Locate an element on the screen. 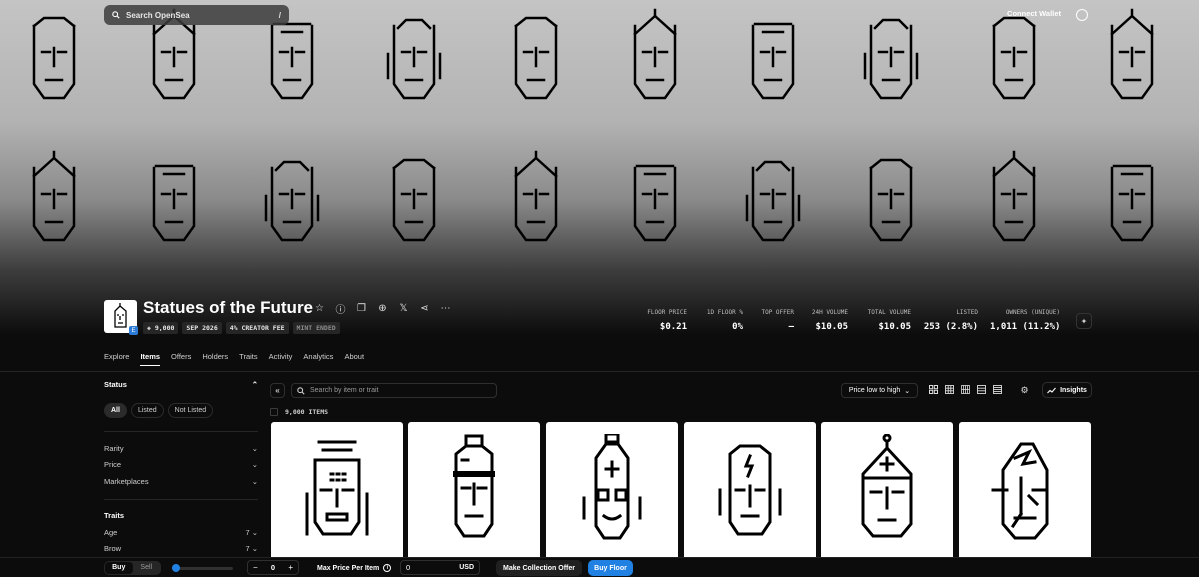  table-icon is located at coordinates (997, 389).